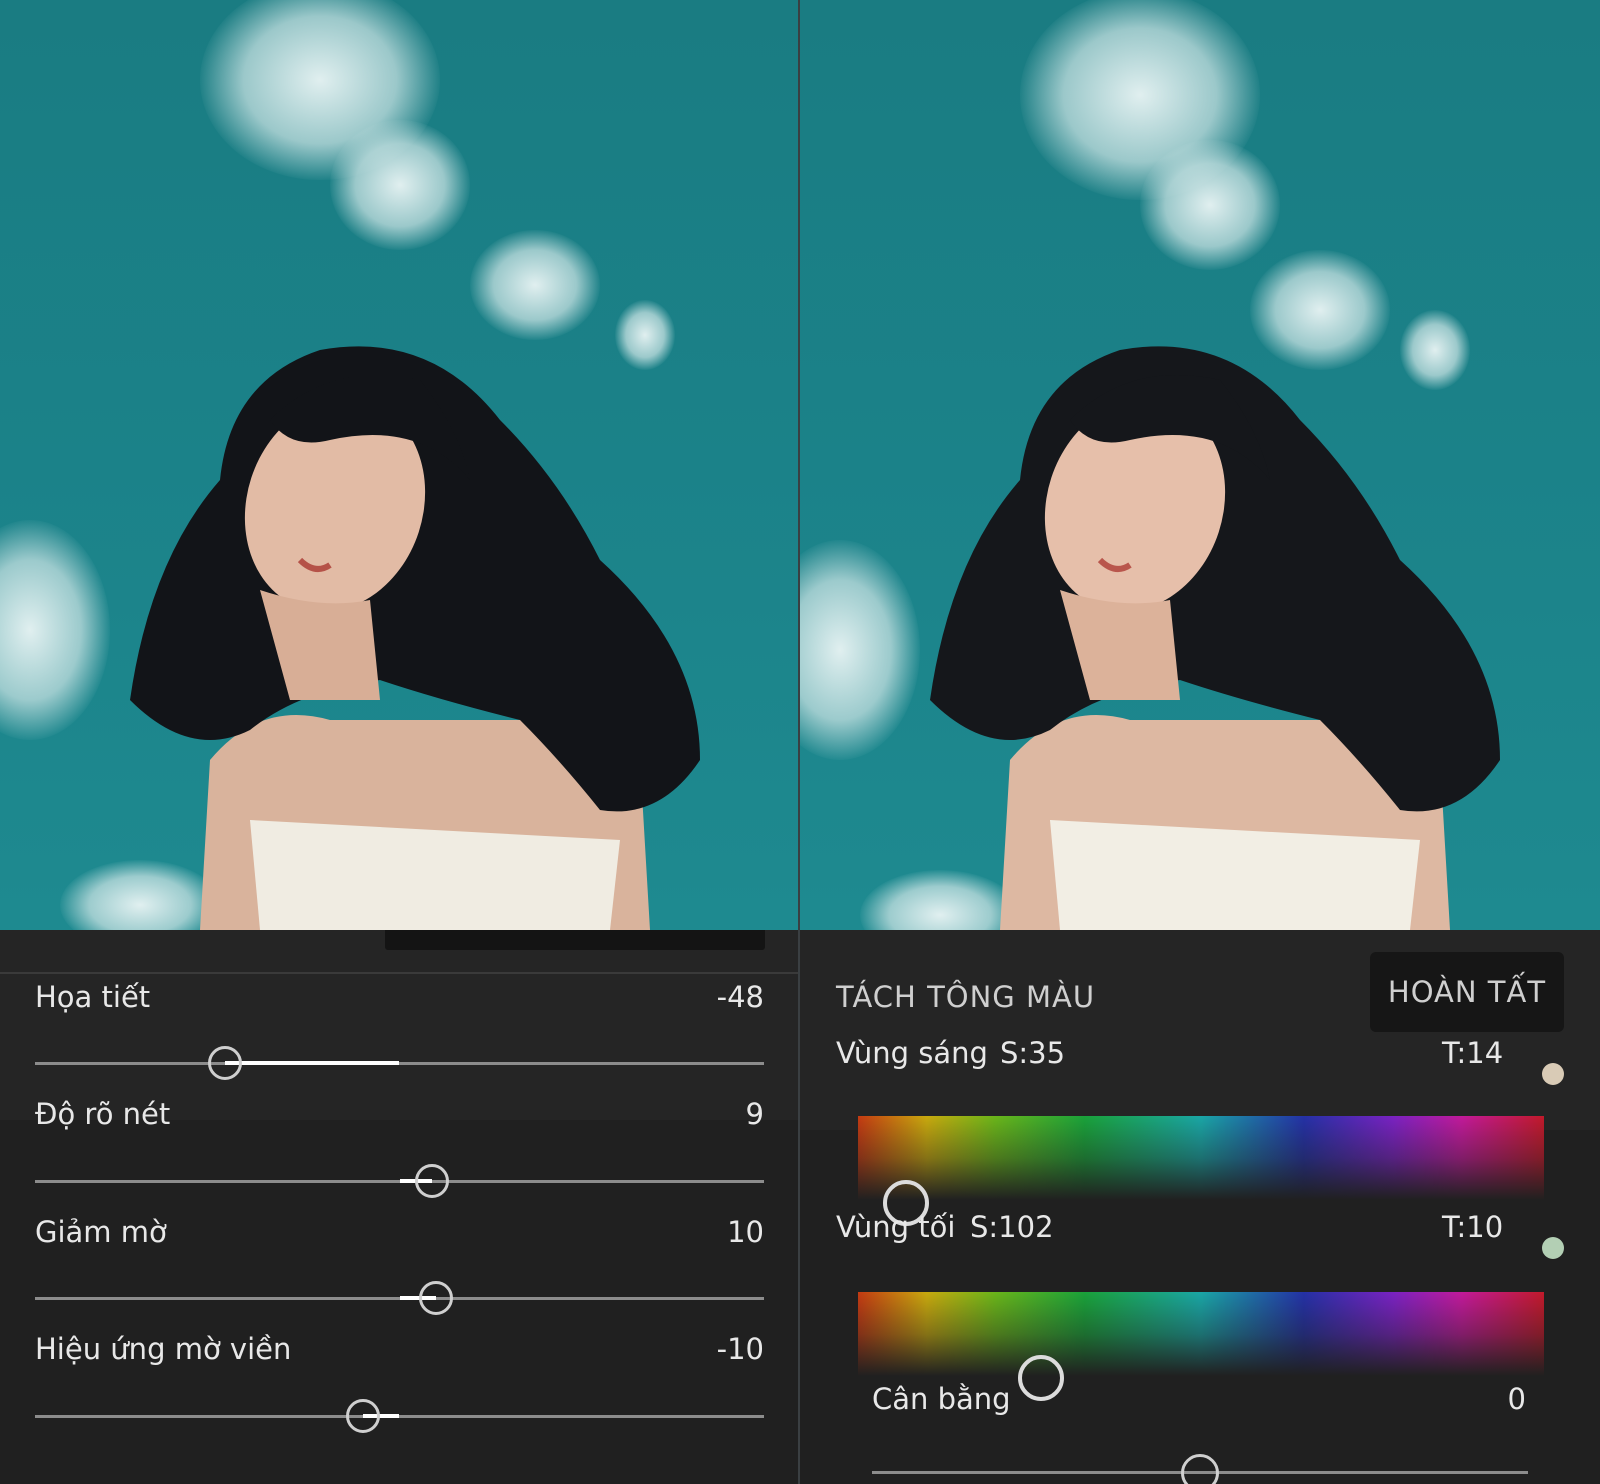 This screenshot has width=1600, height=1484. I want to click on panel-drag-handle, so click(575, 940).